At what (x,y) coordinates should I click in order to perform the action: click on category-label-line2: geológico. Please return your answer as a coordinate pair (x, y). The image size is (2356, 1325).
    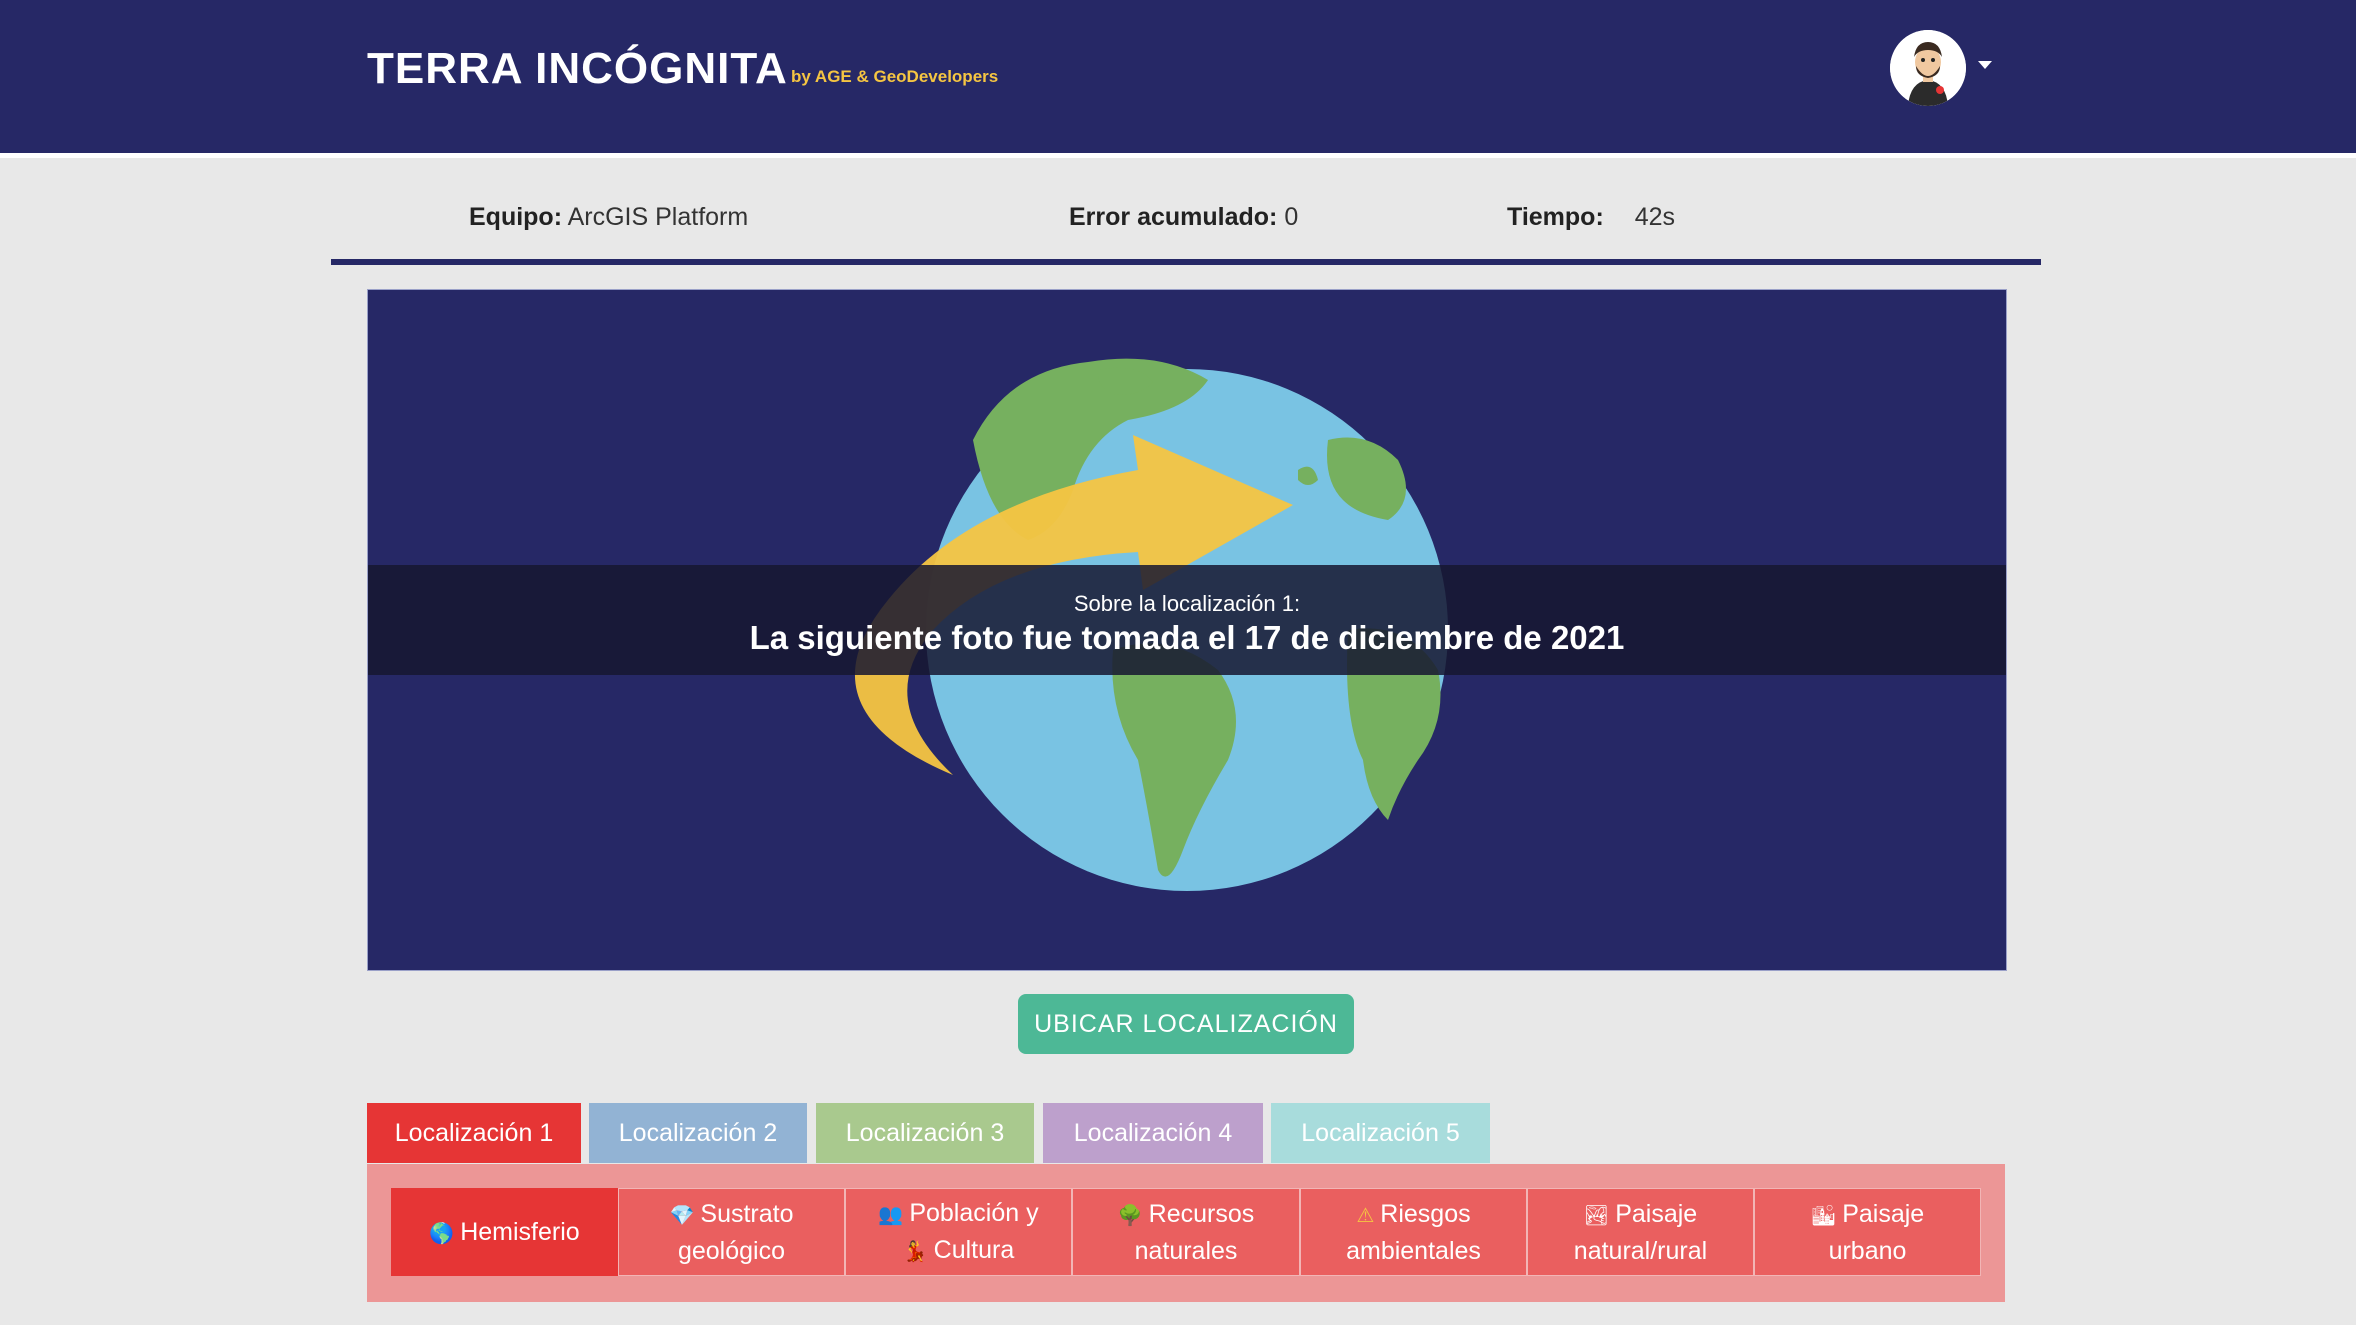
    Looking at the image, I should click on (731, 1250).